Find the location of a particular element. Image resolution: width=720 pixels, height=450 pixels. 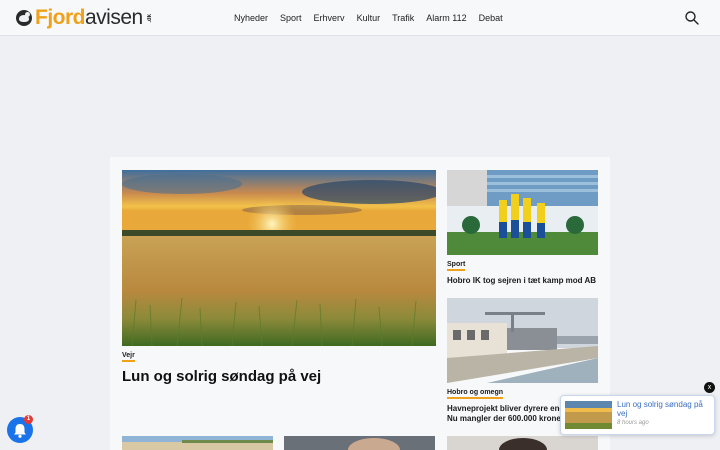

side-article-1-category: Sport is located at coordinates (456, 266).